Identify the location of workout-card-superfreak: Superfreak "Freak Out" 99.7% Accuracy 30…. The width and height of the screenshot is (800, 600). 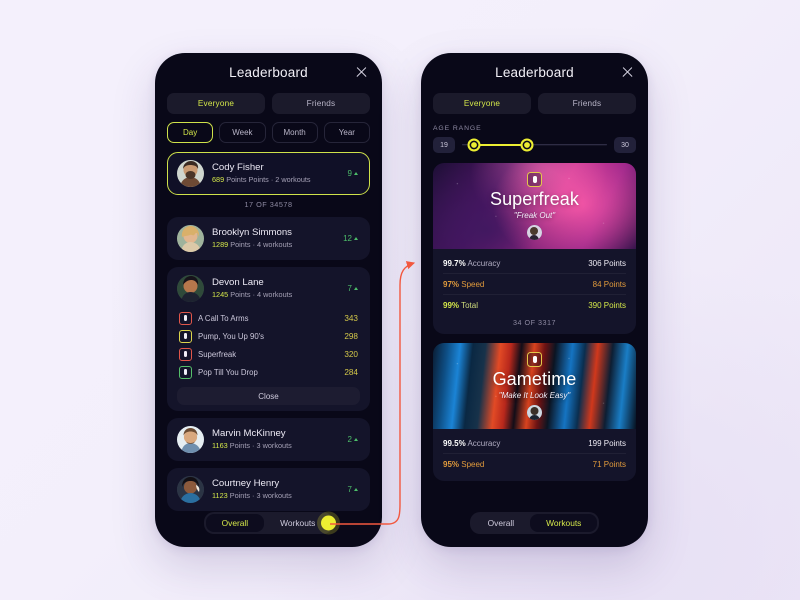
(534, 248).